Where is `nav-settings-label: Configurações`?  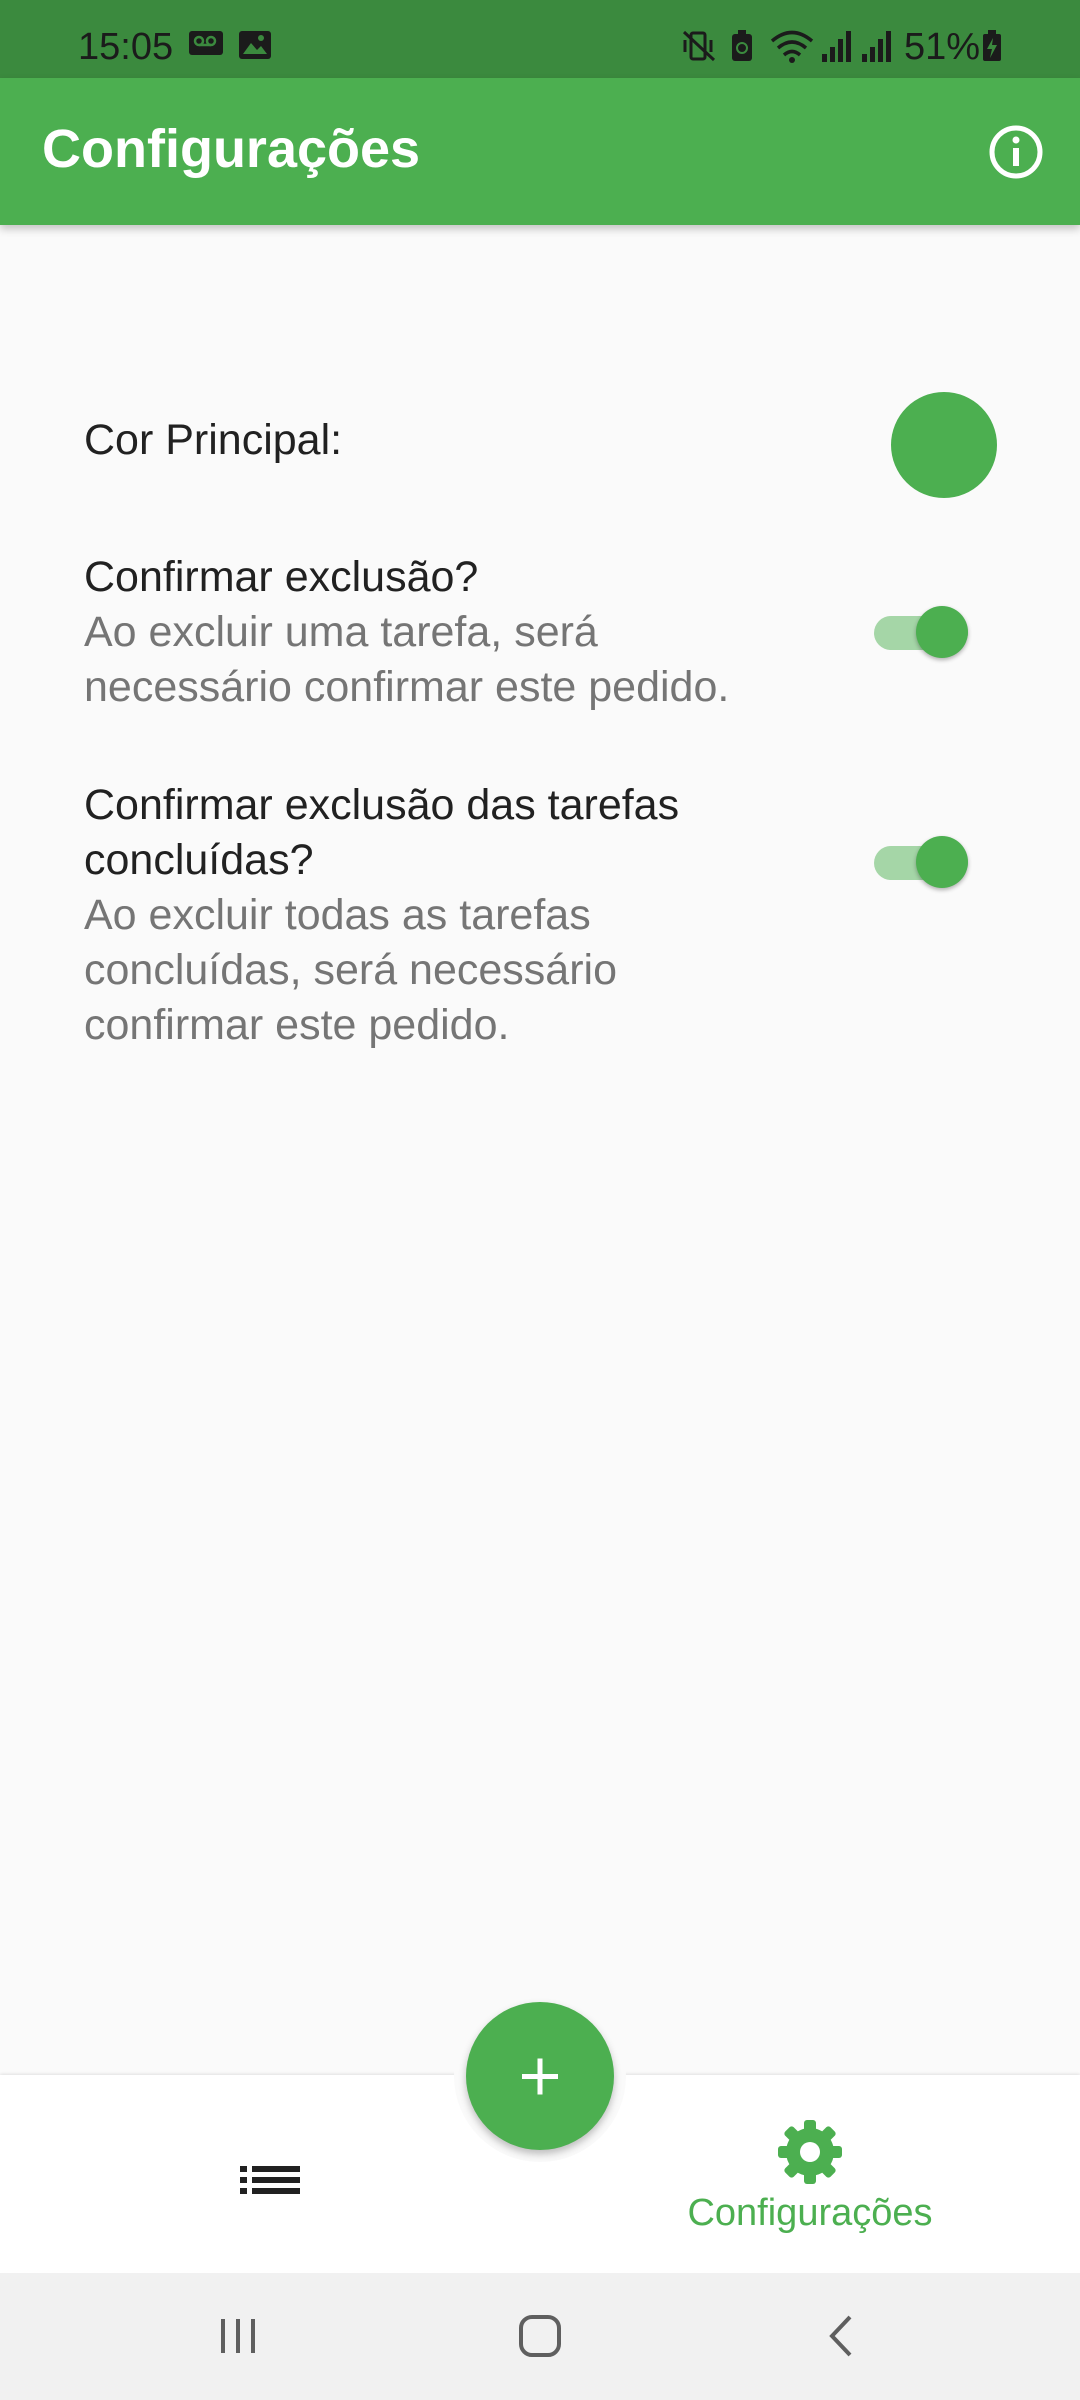 nav-settings-label: Configurações is located at coordinates (810, 2213).